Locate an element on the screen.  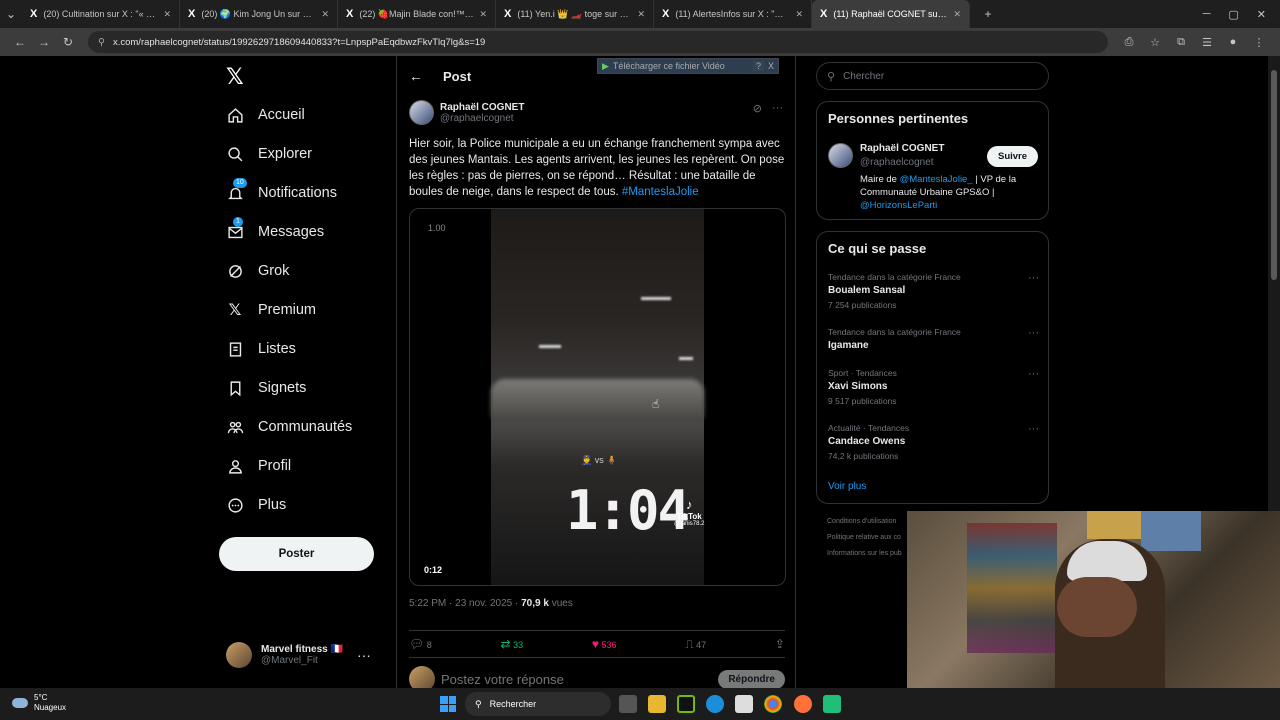
close-window-icon: ✕ is located at coordinates (1261, 14).